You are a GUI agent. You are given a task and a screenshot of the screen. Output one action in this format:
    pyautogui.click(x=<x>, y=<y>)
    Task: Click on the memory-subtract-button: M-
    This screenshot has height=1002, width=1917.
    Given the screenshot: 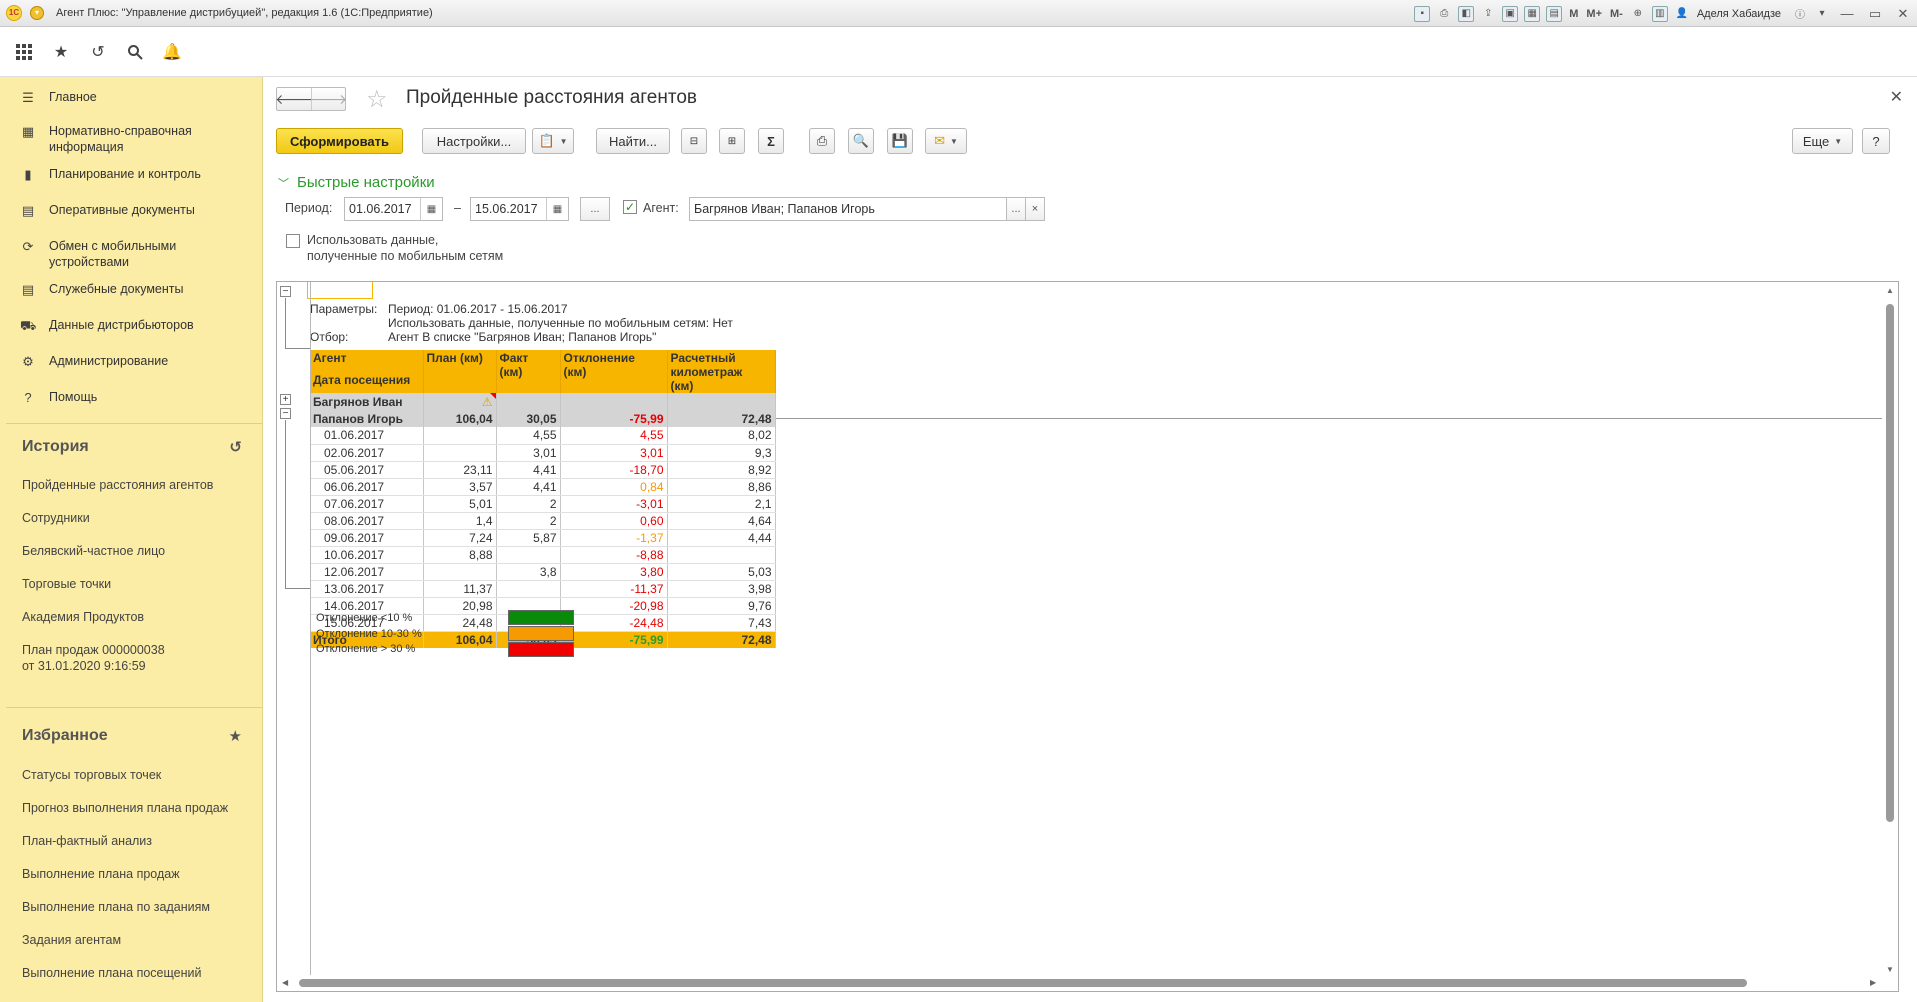 What is the action you would take?
    pyautogui.click(x=1616, y=14)
    